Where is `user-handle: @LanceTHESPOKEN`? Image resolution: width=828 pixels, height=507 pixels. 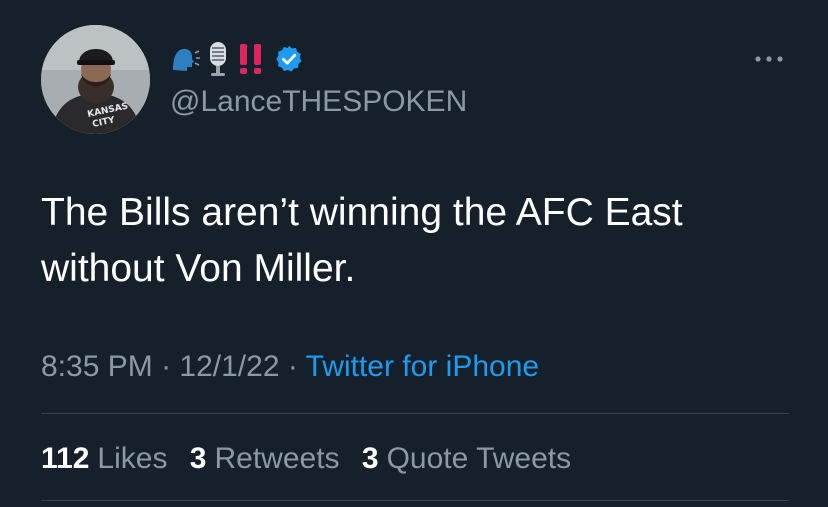 user-handle: @LanceTHESPOKEN is located at coordinates (318, 102).